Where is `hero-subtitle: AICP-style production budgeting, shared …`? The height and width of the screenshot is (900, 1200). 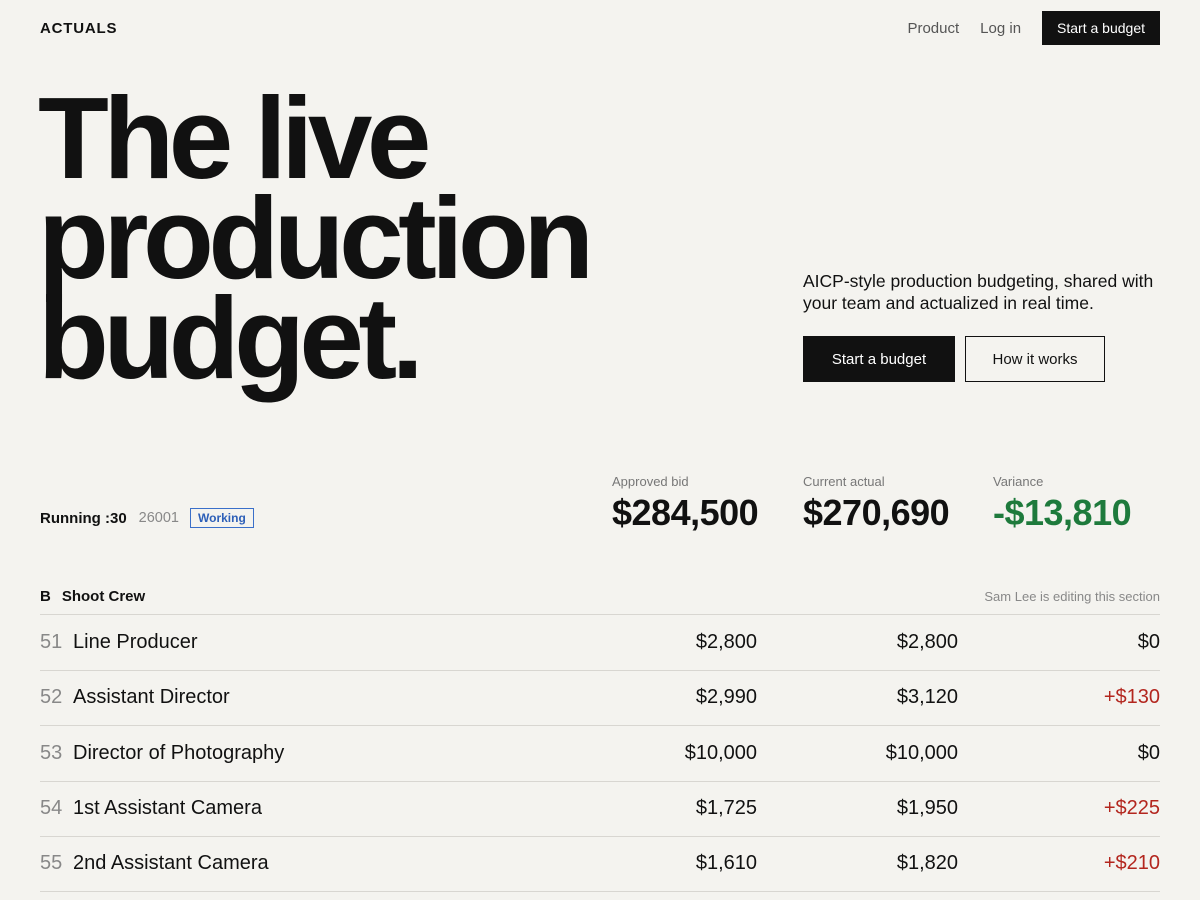 hero-subtitle: AICP-style production budgeting, shared … is located at coordinates (978, 292).